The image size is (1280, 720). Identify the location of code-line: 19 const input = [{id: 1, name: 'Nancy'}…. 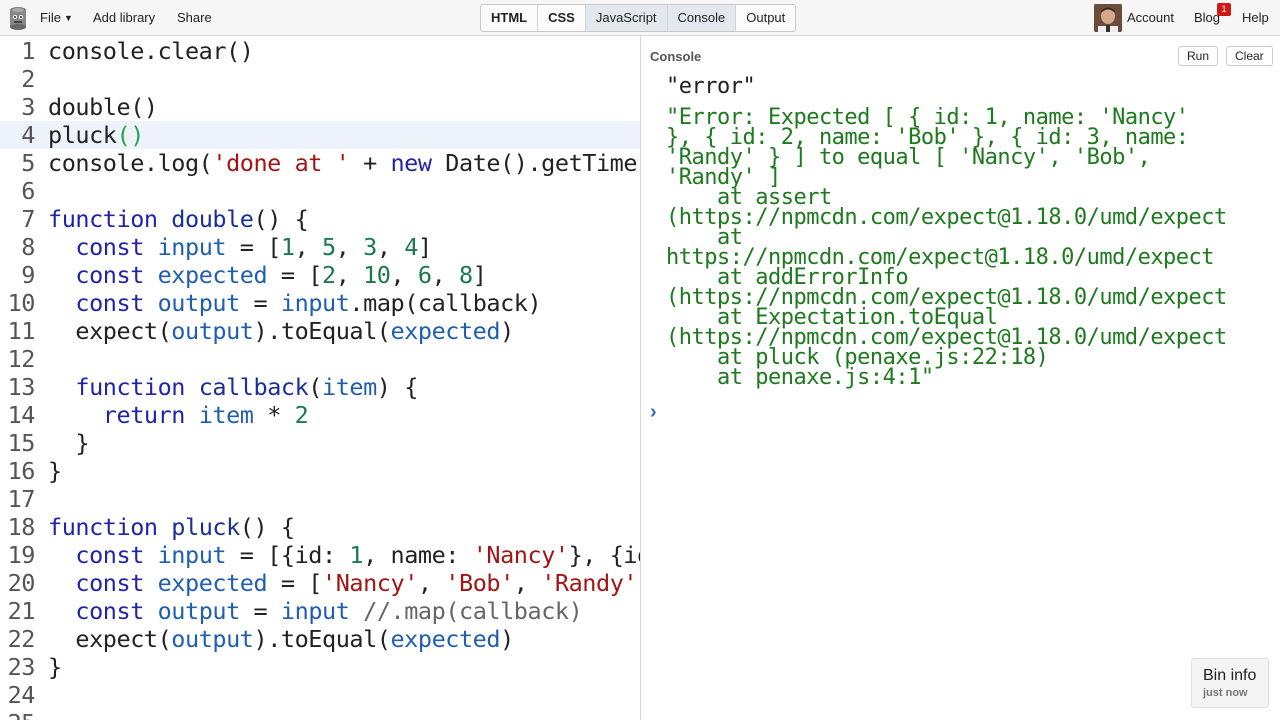
(320, 555).